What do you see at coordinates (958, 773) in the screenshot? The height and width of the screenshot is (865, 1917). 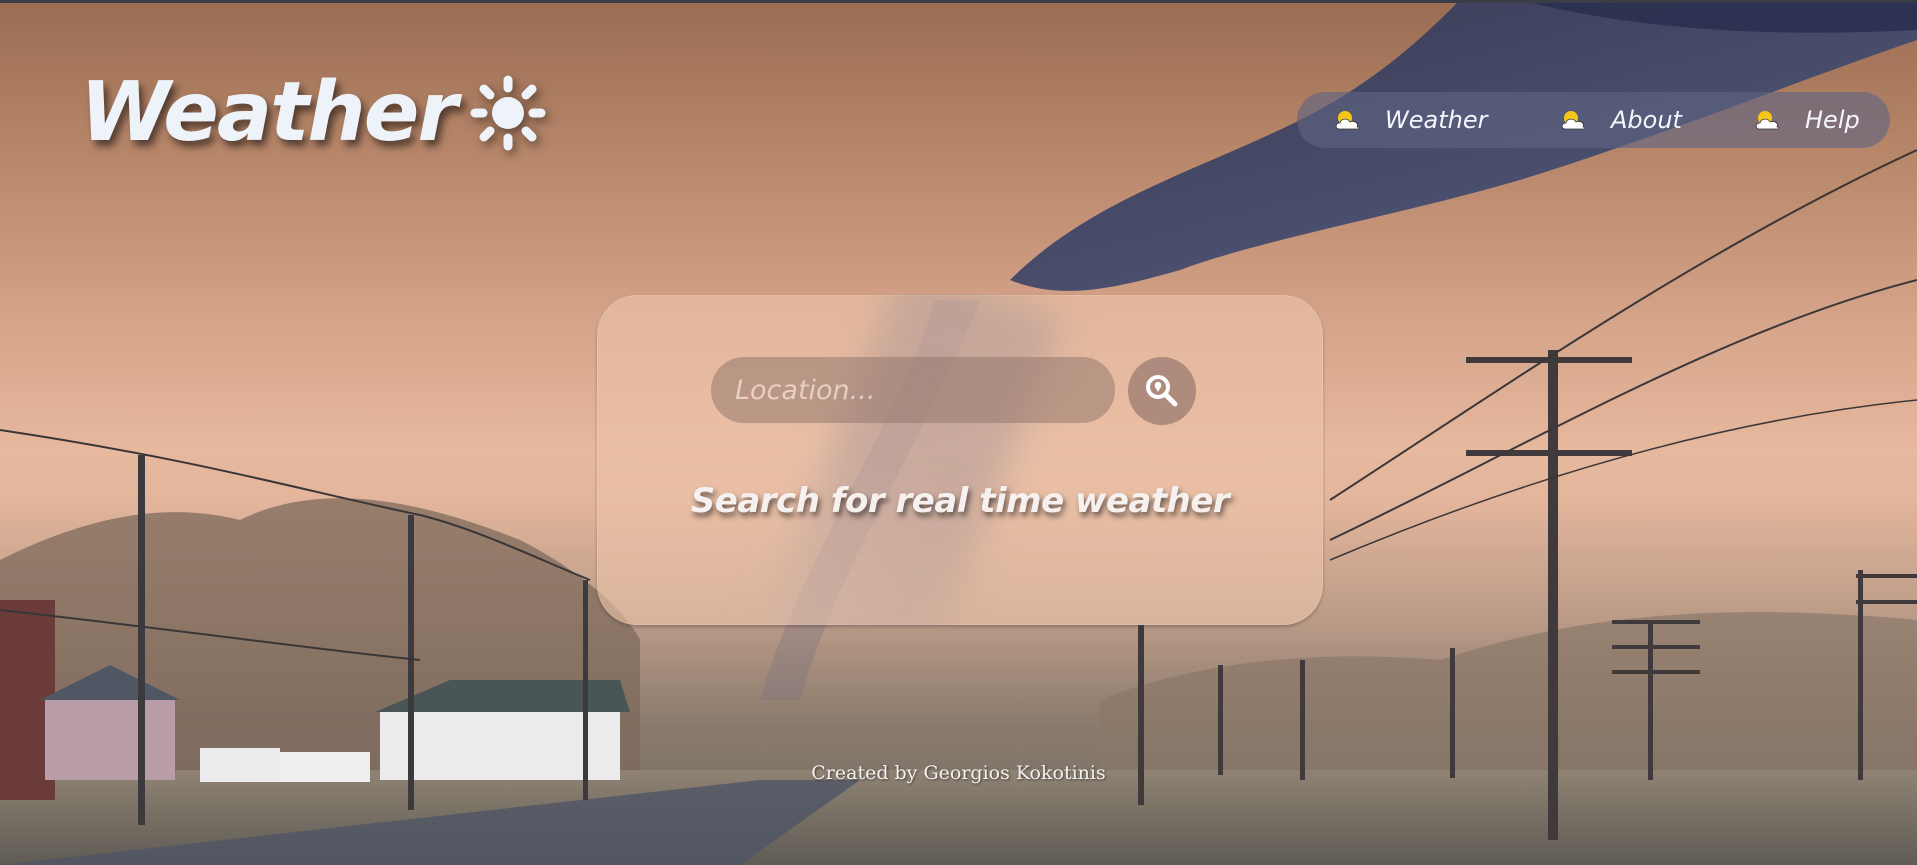 I see `footer-credit: Created by Georgios Kokotinis` at bounding box center [958, 773].